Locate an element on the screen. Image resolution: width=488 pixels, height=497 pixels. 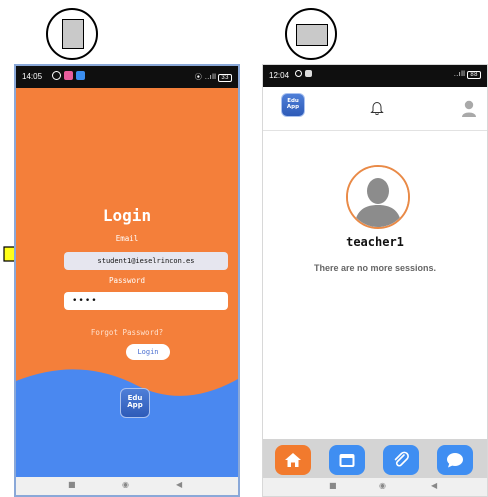
signal-status: ⦿ ..ıll 33 is located at coordinates (213, 77).